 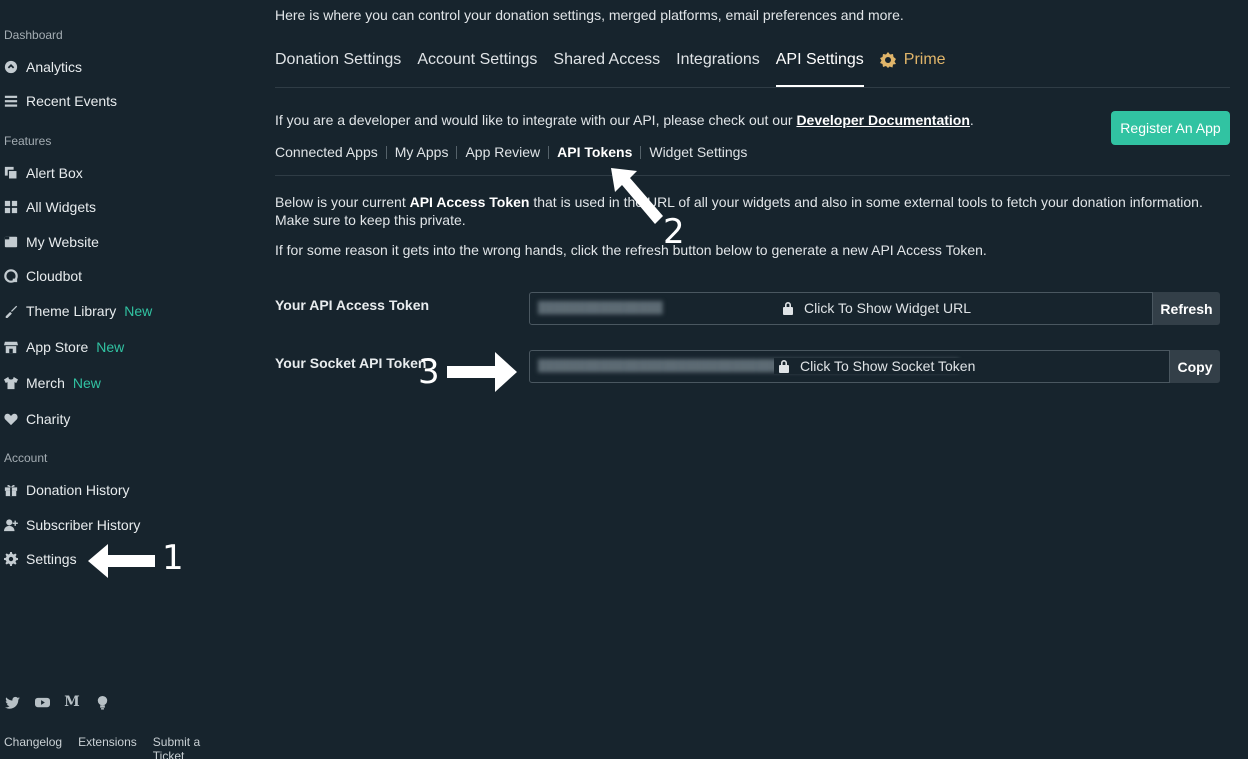 I want to click on tab-api-settings: API Settings, so click(x=819, y=68).